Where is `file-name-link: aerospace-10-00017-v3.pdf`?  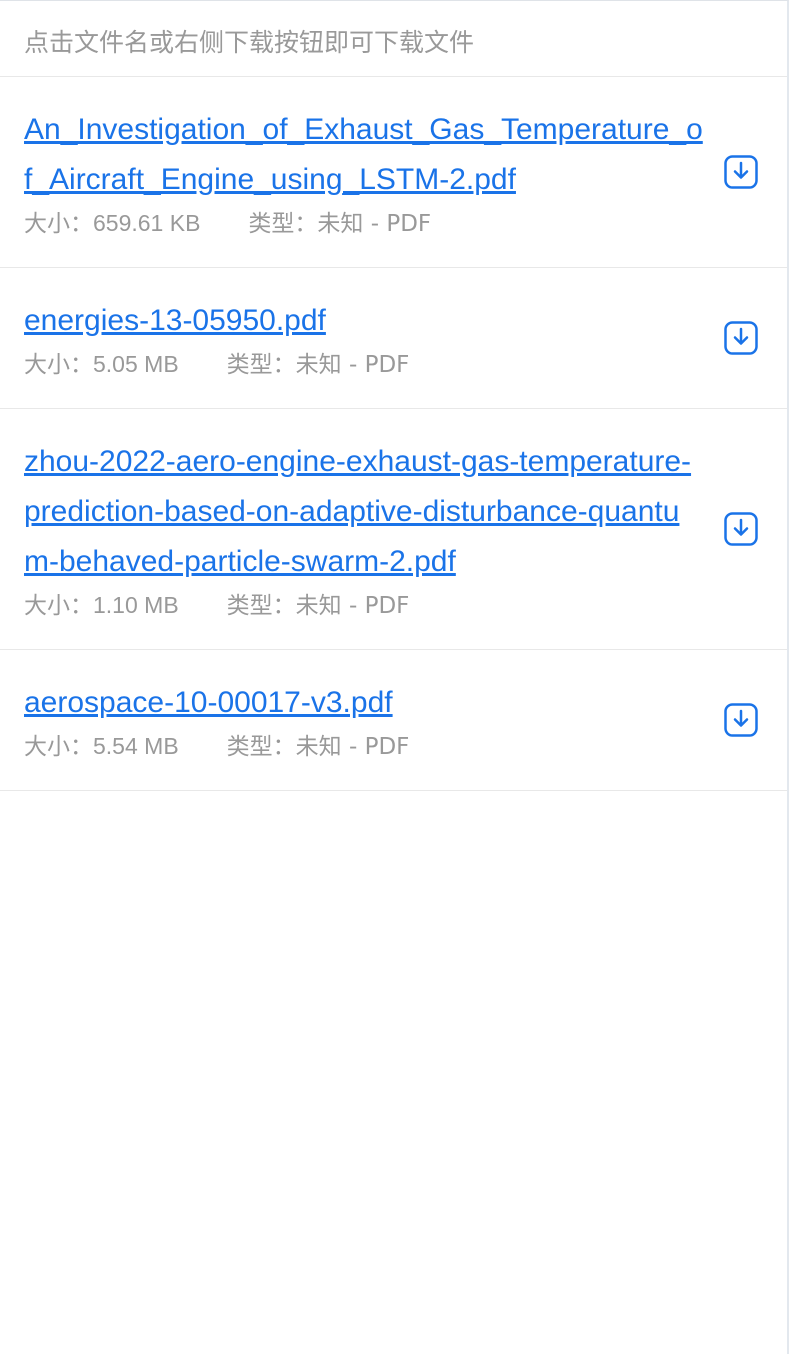
file-name-link: aerospace-10-00017-v3.pdf is located at coordinates (364, 703).